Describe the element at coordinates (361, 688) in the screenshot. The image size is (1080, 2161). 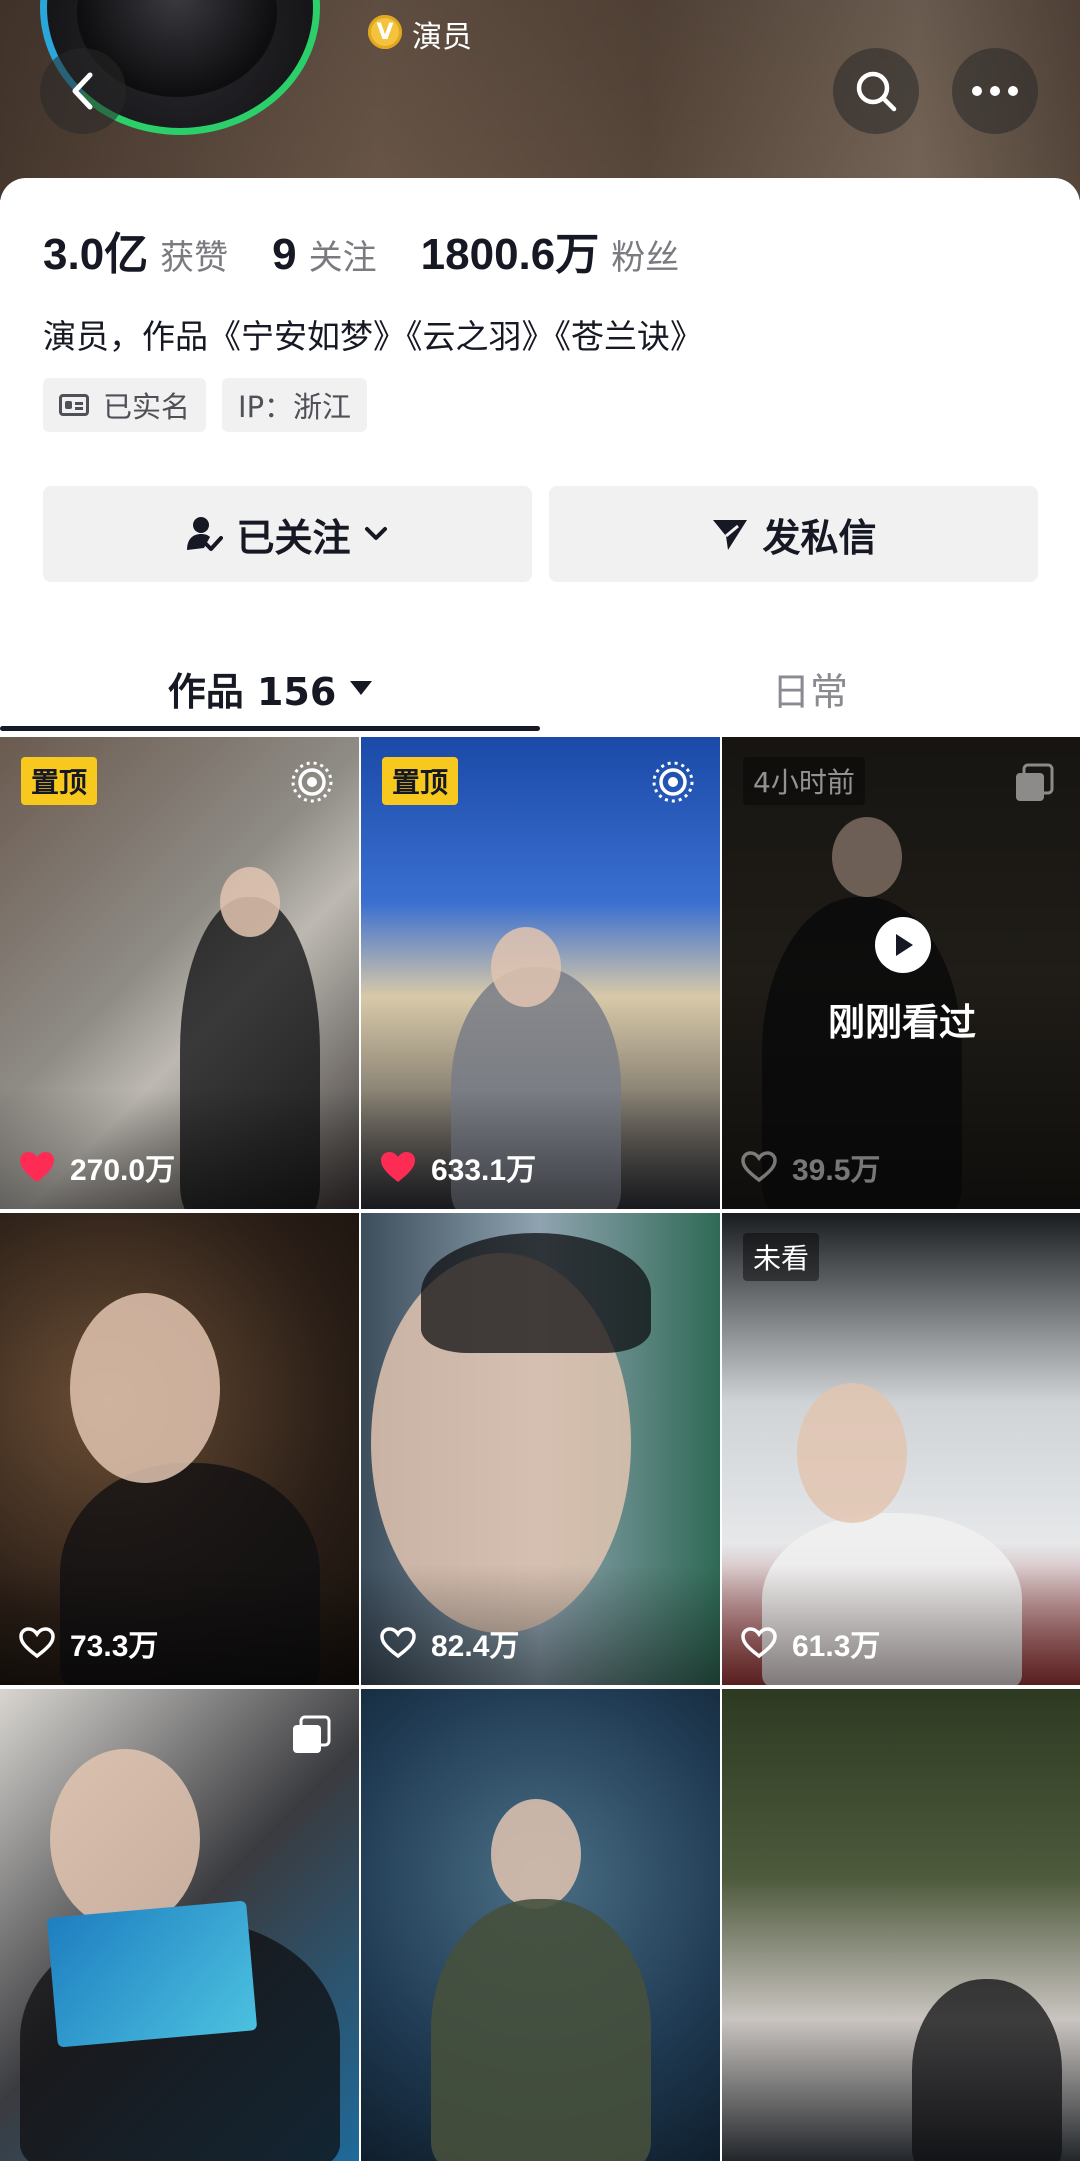
I see `caret-down-icon` at that location.